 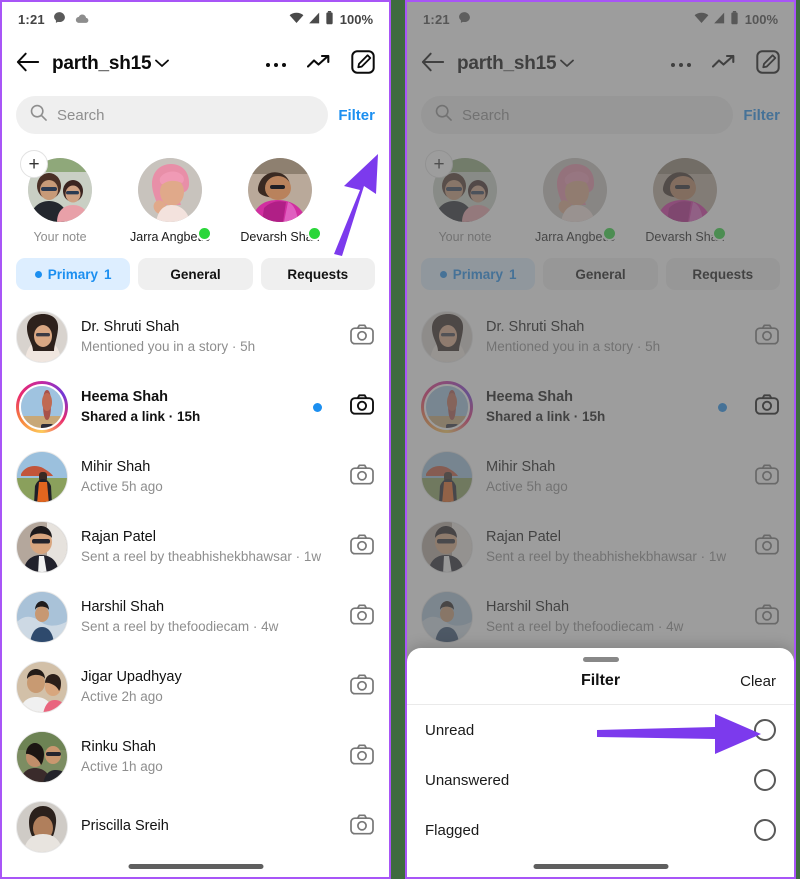 What do you see at coordinates (600, 64) in the screenshot?
I see `app-header: parth_sh15` at bounding box center [600, 64].